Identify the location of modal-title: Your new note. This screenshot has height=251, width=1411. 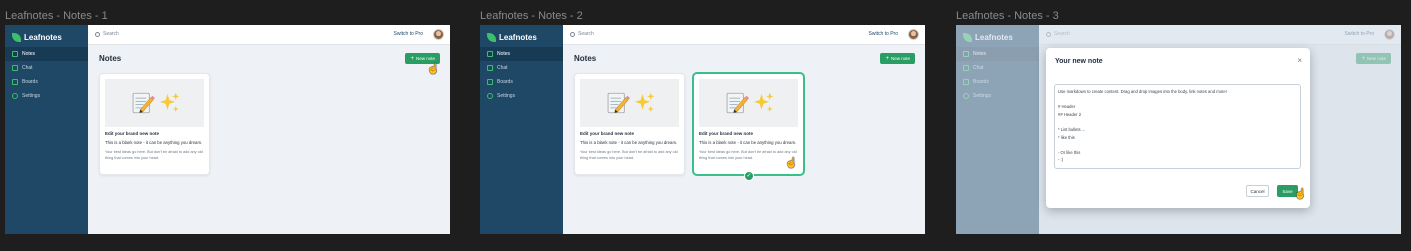
(1079, 61).